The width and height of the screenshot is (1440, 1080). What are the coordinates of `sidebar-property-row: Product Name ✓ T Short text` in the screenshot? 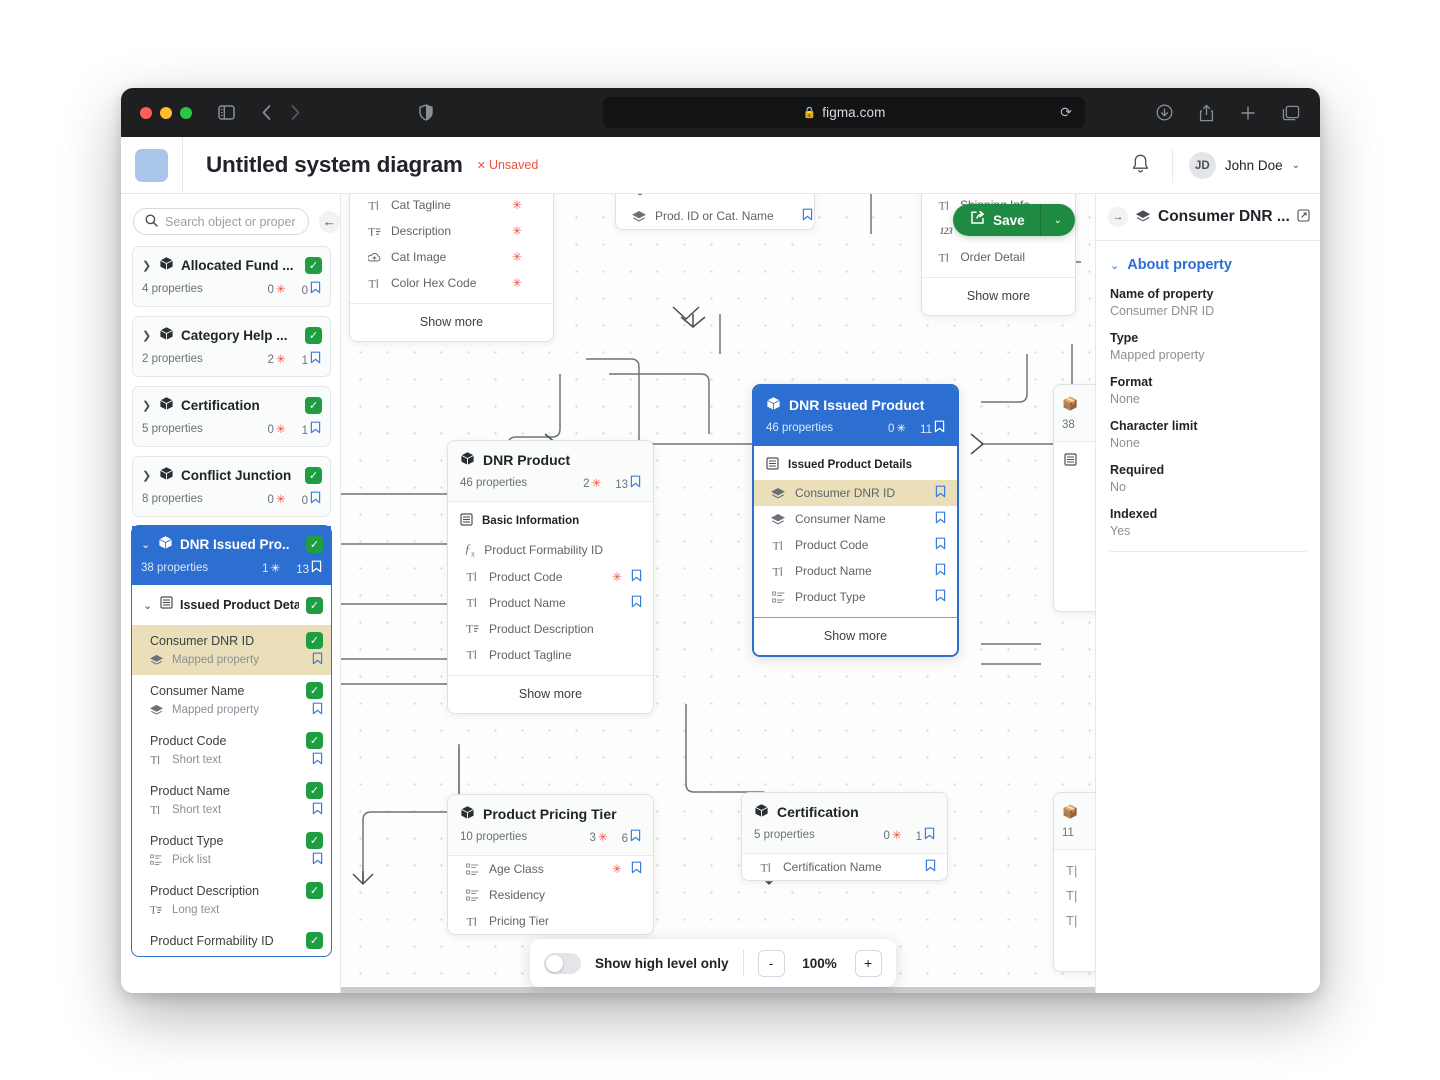 It's located at (231, 800).